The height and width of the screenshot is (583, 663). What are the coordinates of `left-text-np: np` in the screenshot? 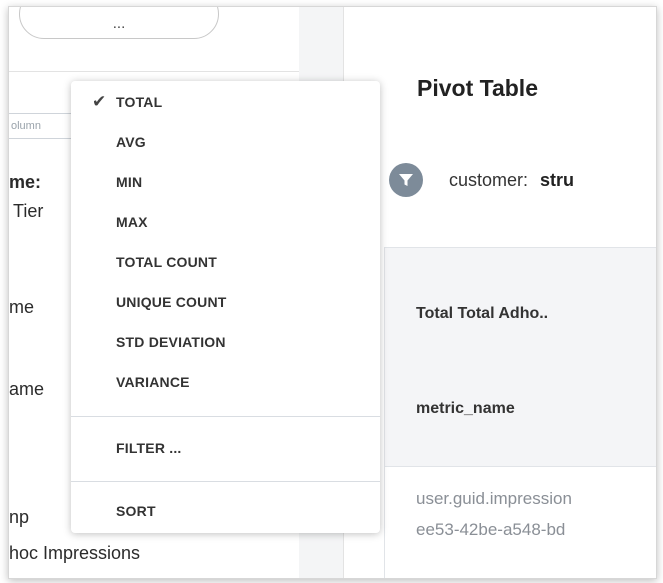 It's located at (19, 517).